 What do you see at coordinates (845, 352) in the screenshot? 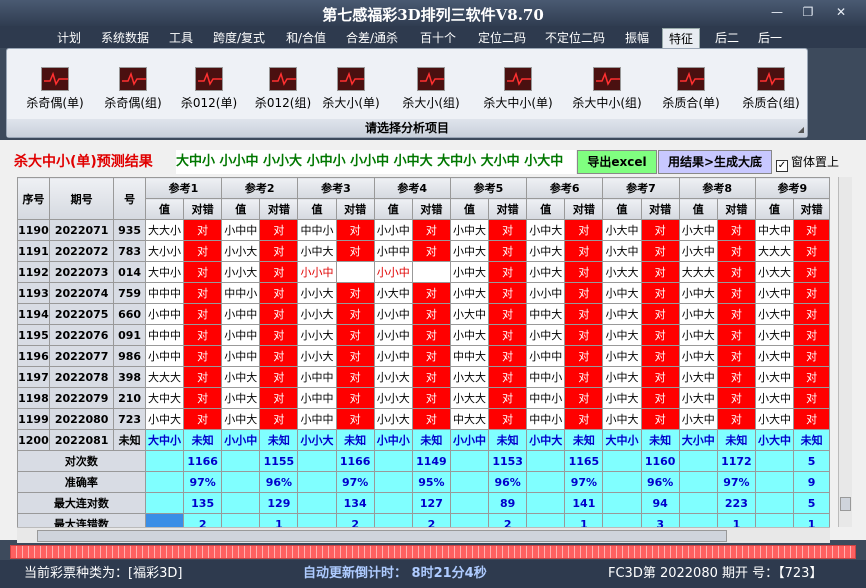
I see `vertical-scrollbar` at bounding box center [845, 352].